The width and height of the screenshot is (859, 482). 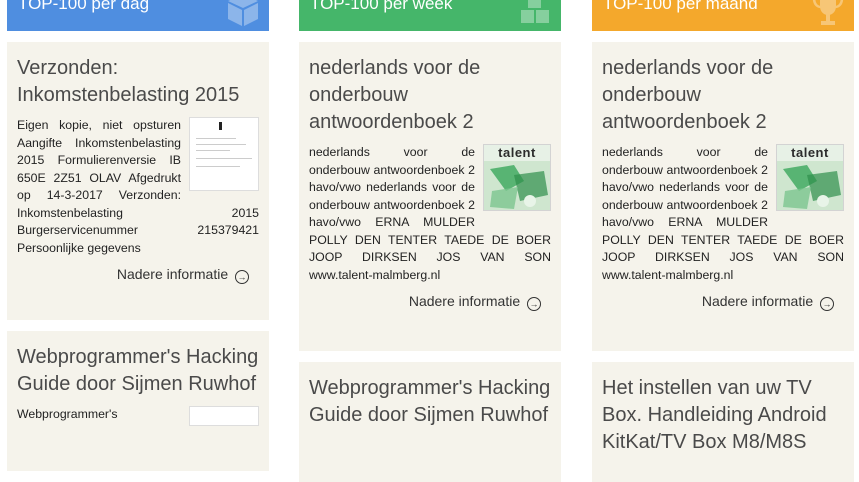 What do you see at coordinates (430, 15) in the screenshot?
I see `header-per-week: TOP-100 per week` at bounding box center [430, 15].